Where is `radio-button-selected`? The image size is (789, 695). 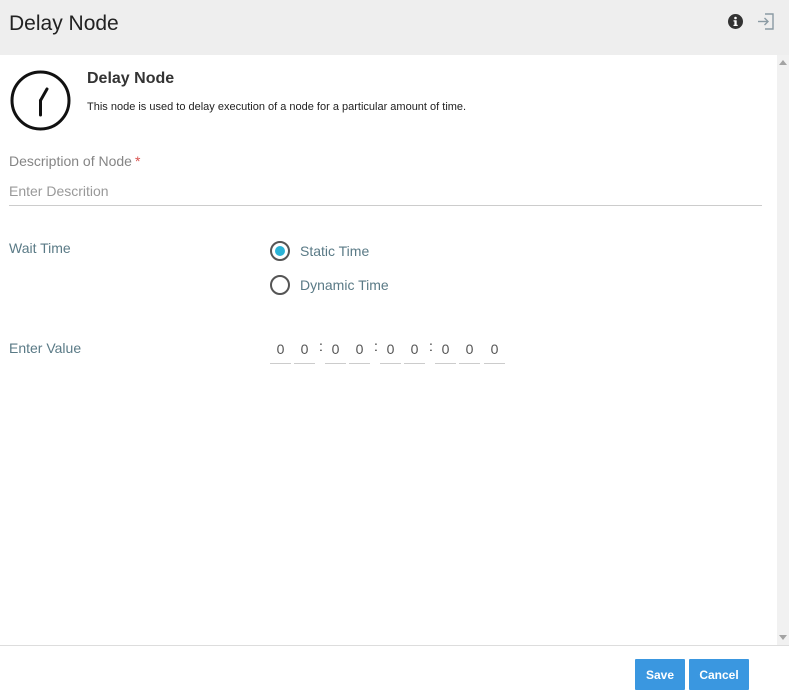 radio-button-selected is located at coordinates (280, 251).